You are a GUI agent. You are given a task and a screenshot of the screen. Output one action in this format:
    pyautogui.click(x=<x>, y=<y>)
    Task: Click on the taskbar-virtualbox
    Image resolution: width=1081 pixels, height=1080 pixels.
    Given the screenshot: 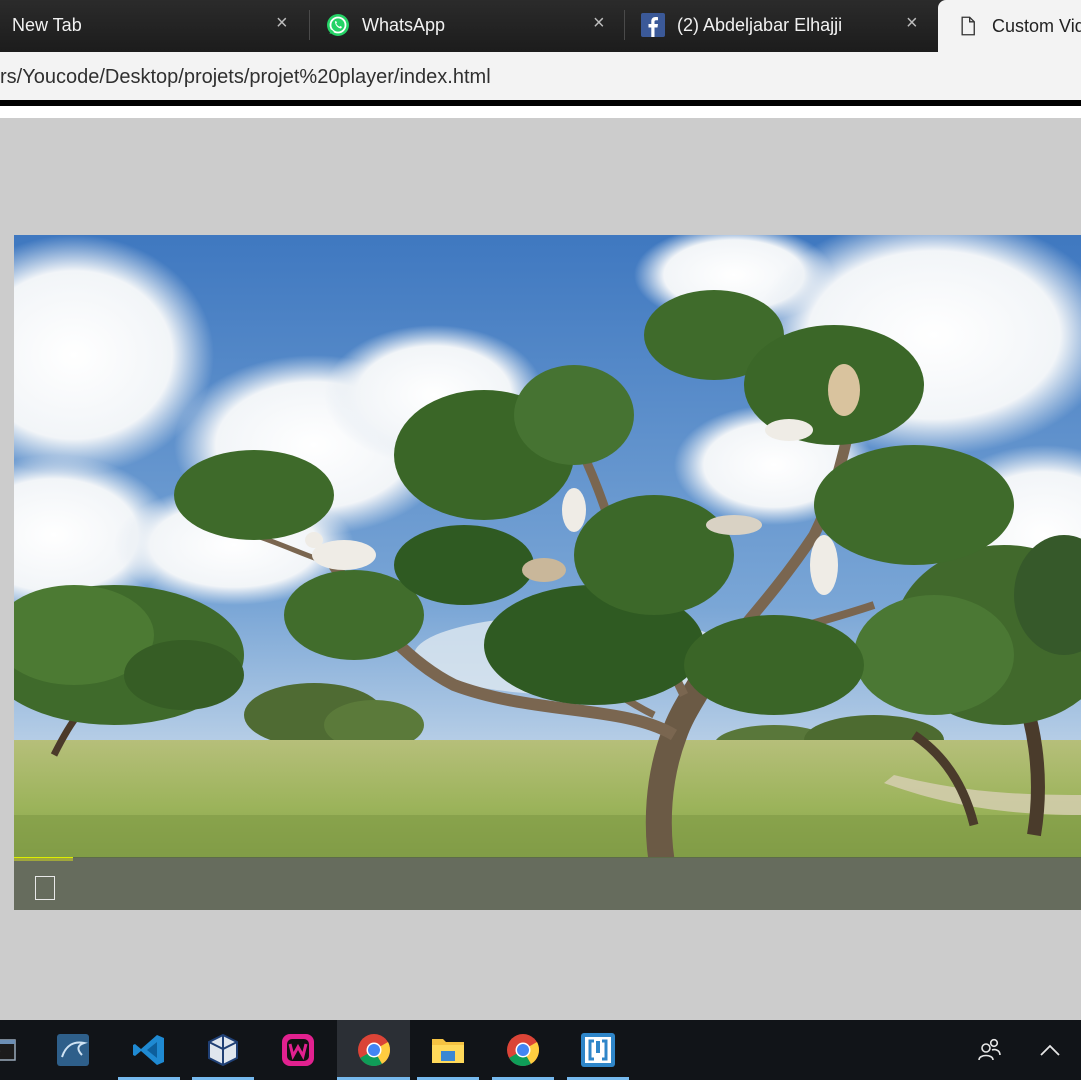 What is the action you would take?
    pyautogui.click(x=223, y=1050)
    